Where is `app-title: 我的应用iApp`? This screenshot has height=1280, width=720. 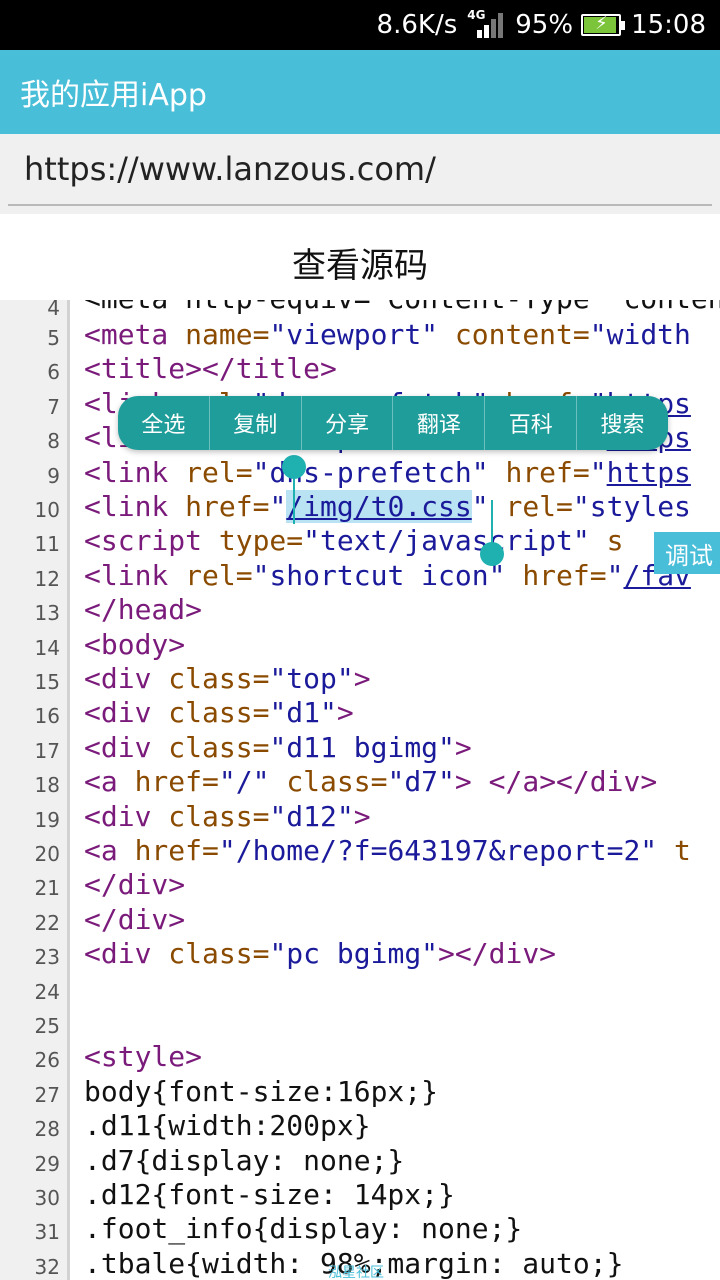
app-title: 我的应用iApp is located at coordinates (113, 95).